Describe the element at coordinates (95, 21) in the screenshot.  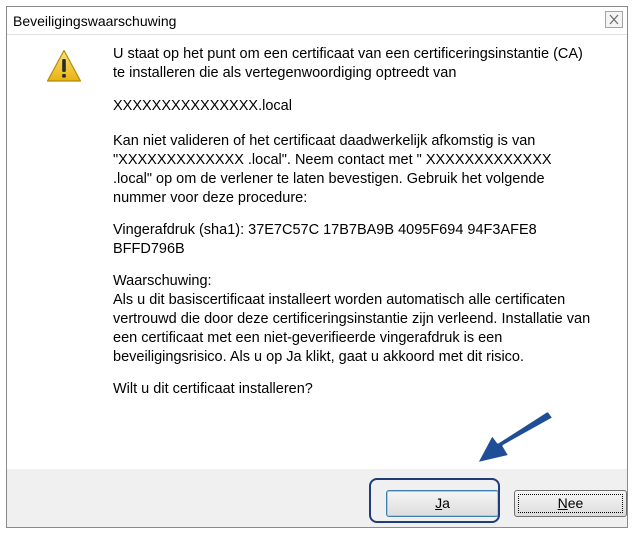
I see `window-title: Beveiligingswaarschuwing` at that location.